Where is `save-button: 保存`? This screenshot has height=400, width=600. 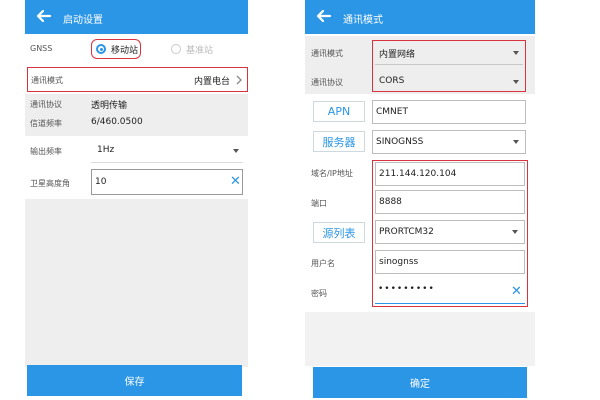
save-button: 保存 is located at coordinates (134, 380).